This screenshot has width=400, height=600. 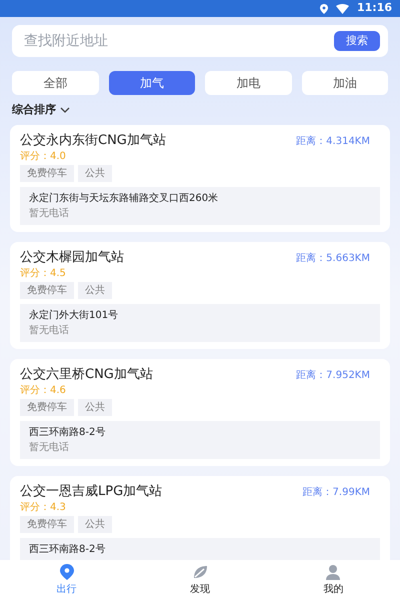 What do you see at coordinates (374, 8) in the screenshot?
I see `status-time: 11:16` at bounding box center [374, 8].